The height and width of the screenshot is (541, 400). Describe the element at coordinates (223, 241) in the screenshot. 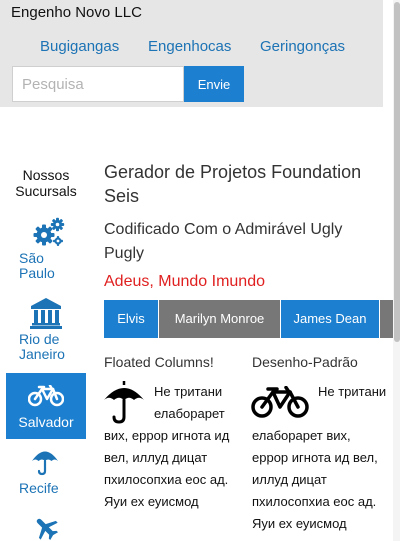

I see `page-subtitle: Codificado Com o Admirável Ugly Pugly` at that location.